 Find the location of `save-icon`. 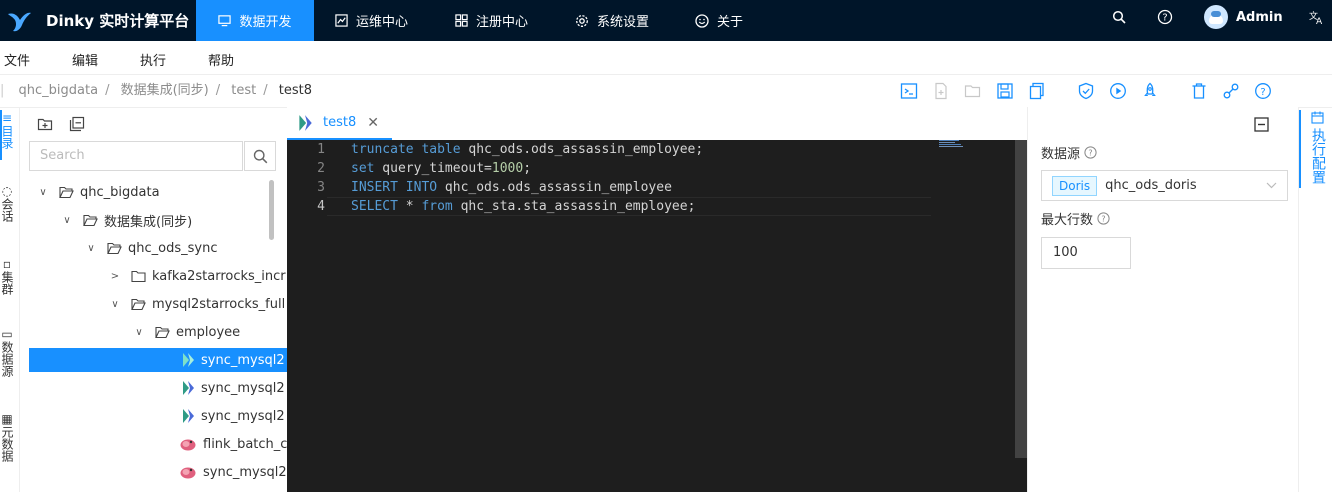

save-icon is located at coordinates (1005, 91).